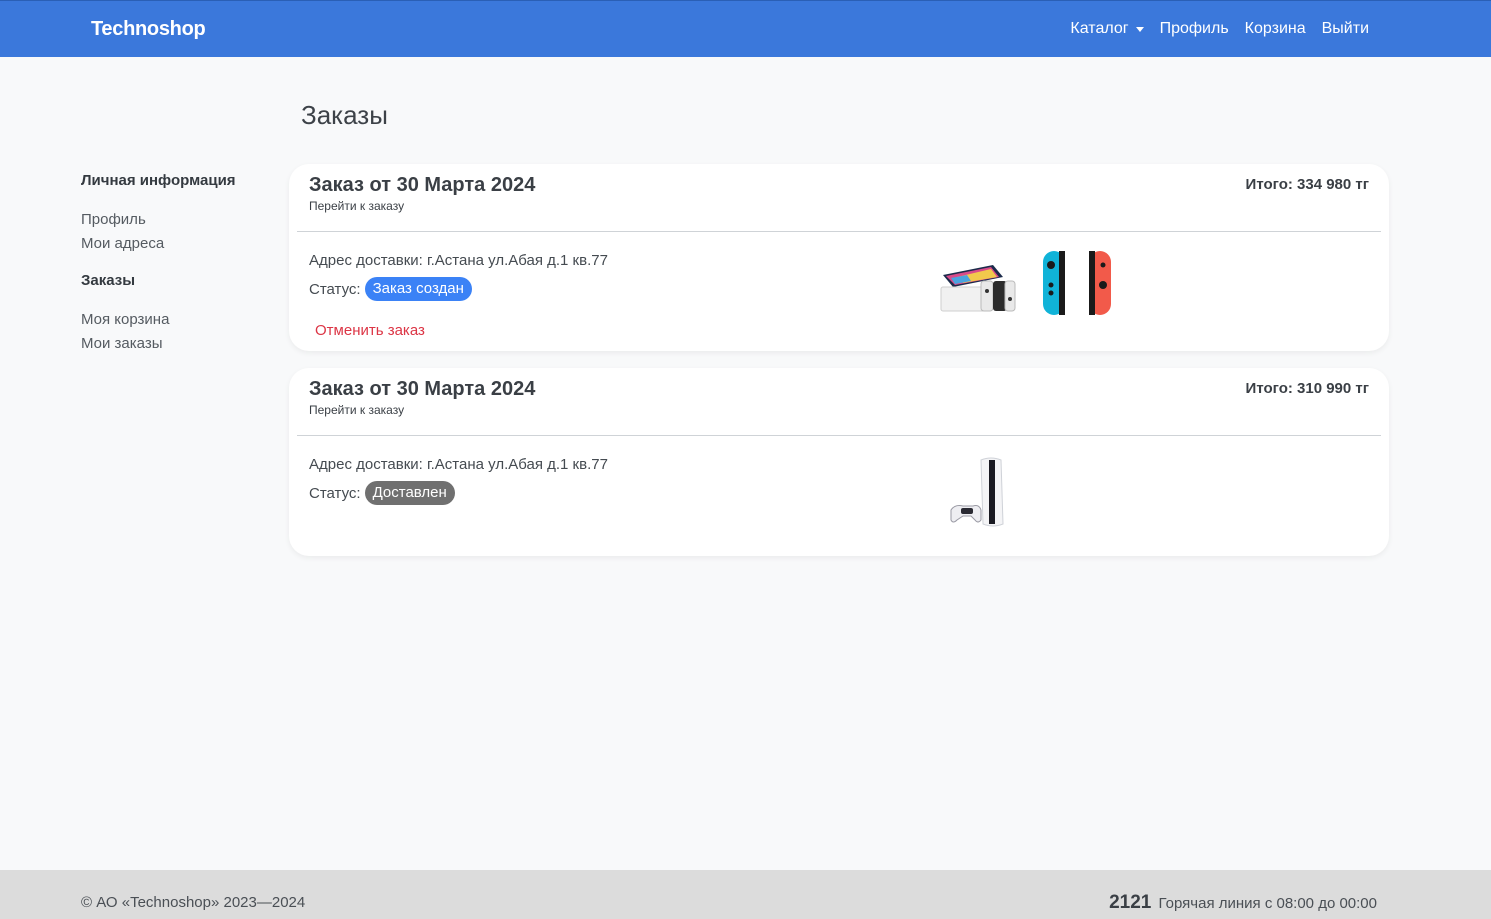 This screenshot has height=919, width=1491. Describe the element at coordinates (181, 220) in the screenshot. I see `sidebar-item-profile: Профиль` at that location.